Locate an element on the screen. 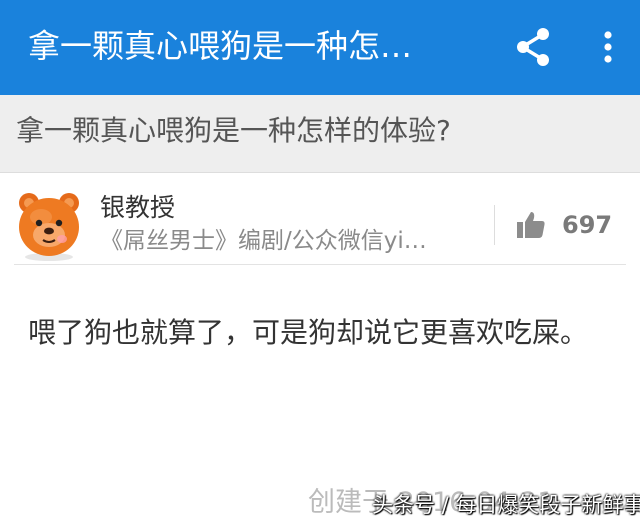 Image resolution: width=640 pixels, height=524 pixels. vote-count: 697 is located at coordinates (587, 225).